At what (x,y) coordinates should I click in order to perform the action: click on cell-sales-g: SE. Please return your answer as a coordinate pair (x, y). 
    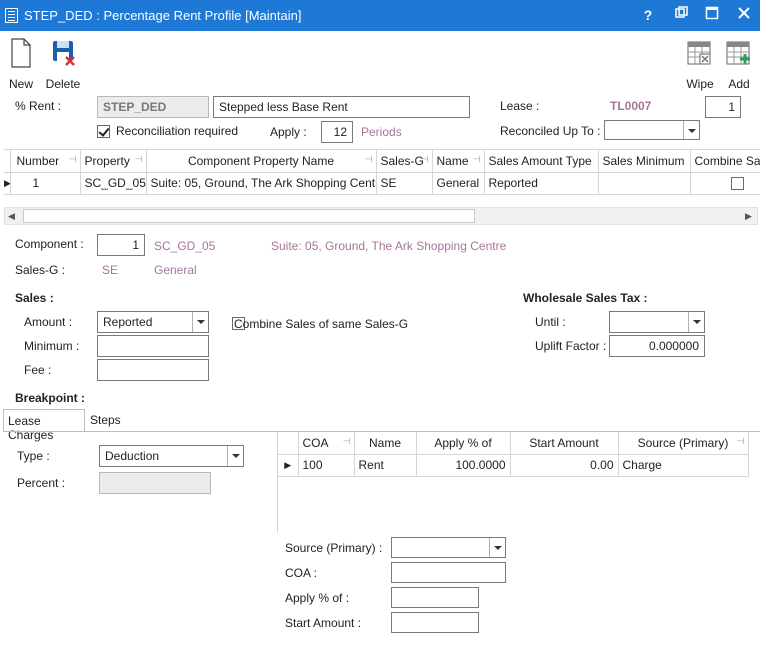
    Looking at the image, I should click on (404, 183).